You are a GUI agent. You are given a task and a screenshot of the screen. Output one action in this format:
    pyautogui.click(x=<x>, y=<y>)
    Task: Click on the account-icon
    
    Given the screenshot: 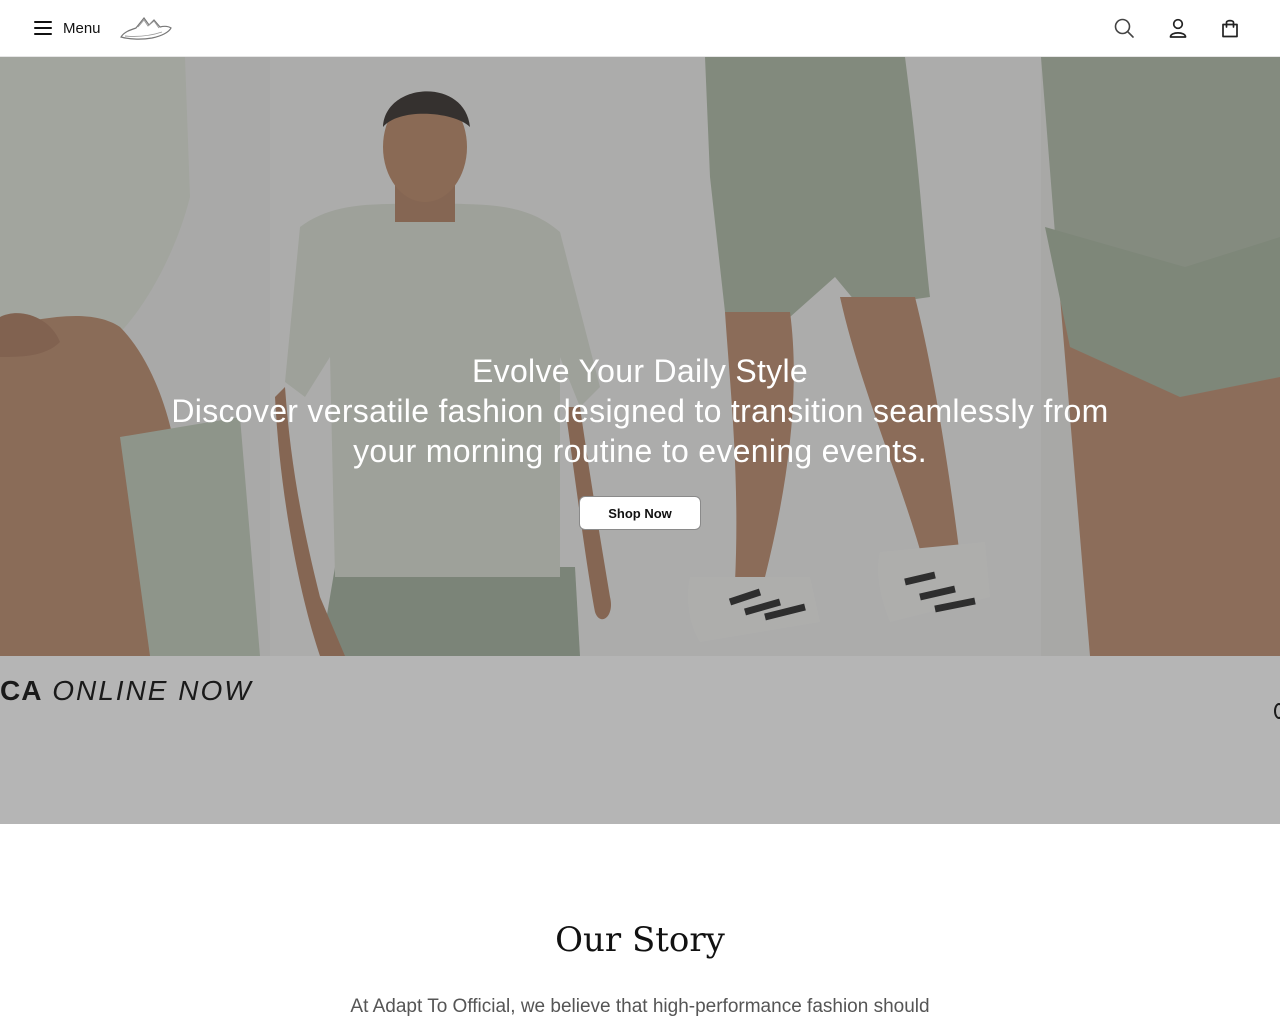 What is the action you would take?
    pyautogui.click(x=1178, y=28)
    